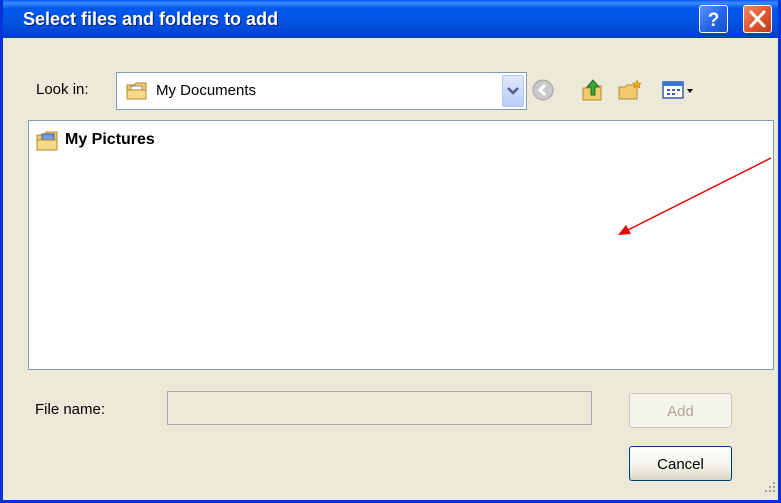 This screenshot has height=503, width=781. Describe the element at coordinates (151, 19) in the screenshot. I see `window-title: Select files and folders to add` at that location.